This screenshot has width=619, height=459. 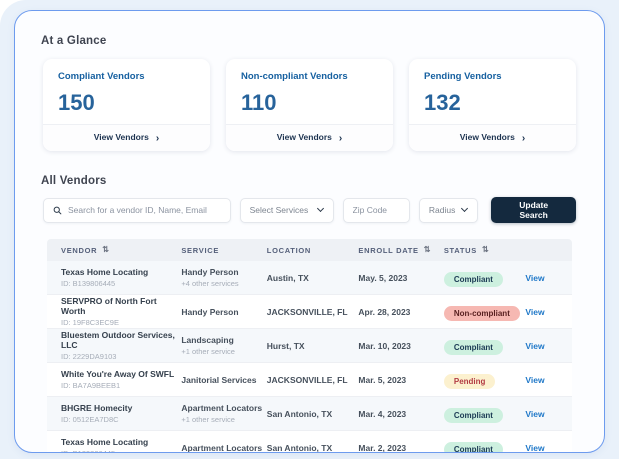 I want to click on card-label: Pending Vendors, so click(x=463, y=76).